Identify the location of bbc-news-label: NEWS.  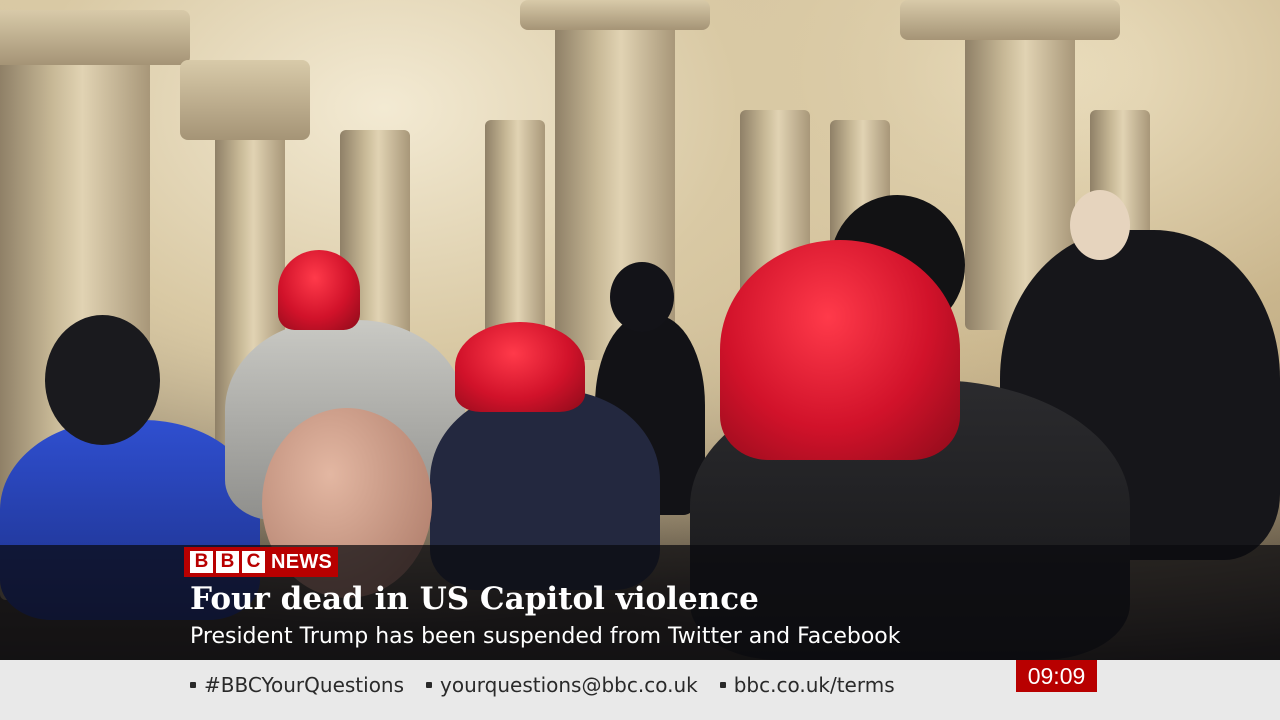
(302, 561).